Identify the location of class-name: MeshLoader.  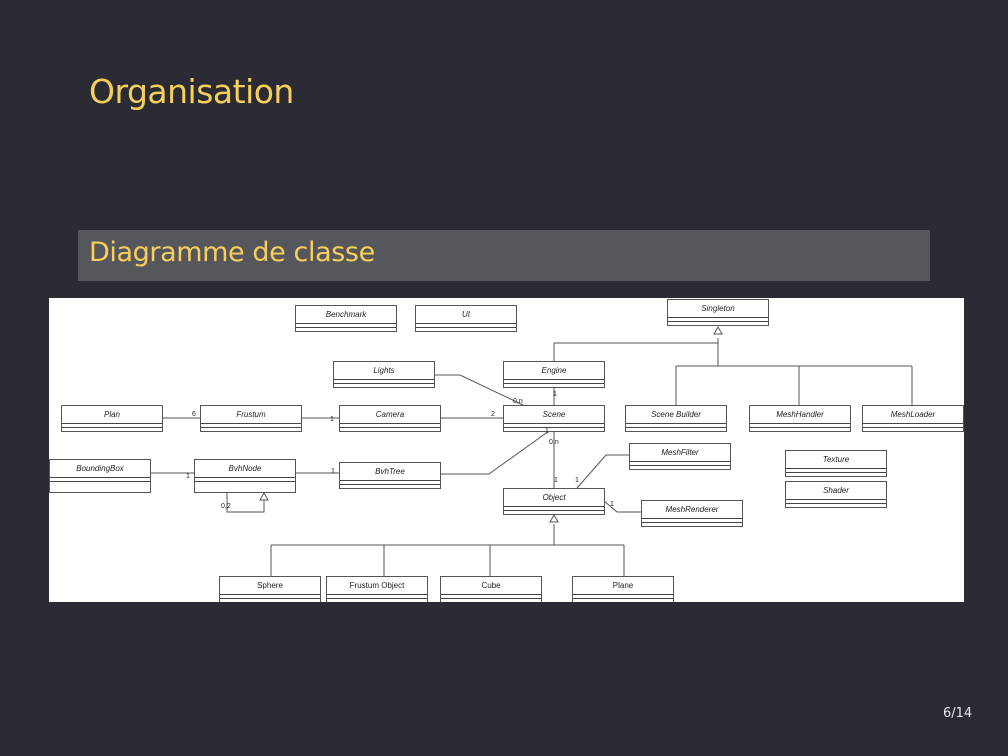
(913, 415).